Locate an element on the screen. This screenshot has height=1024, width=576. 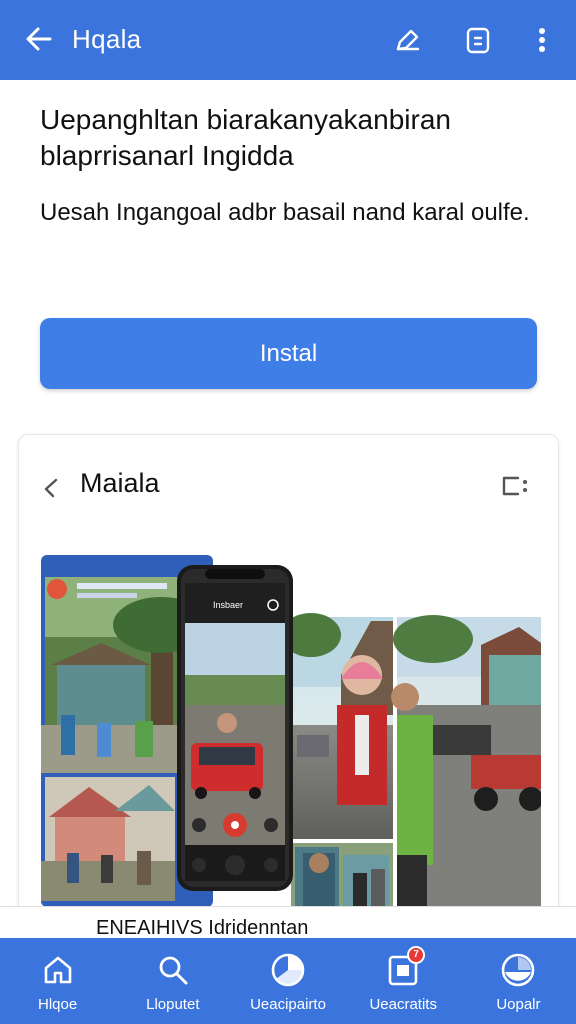
app-title: Hqala is located at coordinates (107, 39).